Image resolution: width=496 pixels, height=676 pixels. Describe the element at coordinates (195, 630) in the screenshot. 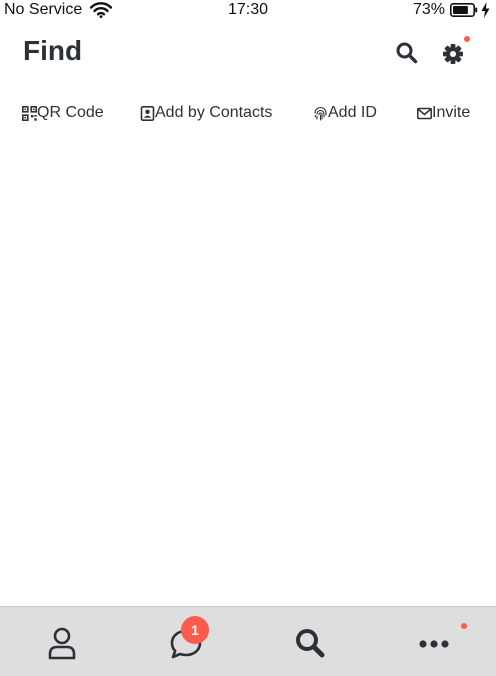

I see `unread-badge: 1` at that location.